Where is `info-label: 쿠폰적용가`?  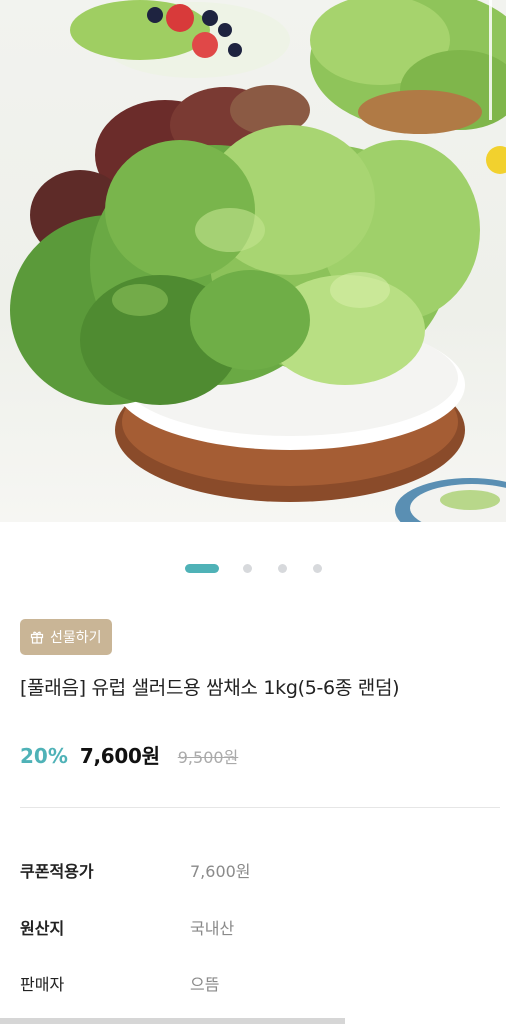 info-label: 쿠폰적용가 is located at coordinates (57, 871).